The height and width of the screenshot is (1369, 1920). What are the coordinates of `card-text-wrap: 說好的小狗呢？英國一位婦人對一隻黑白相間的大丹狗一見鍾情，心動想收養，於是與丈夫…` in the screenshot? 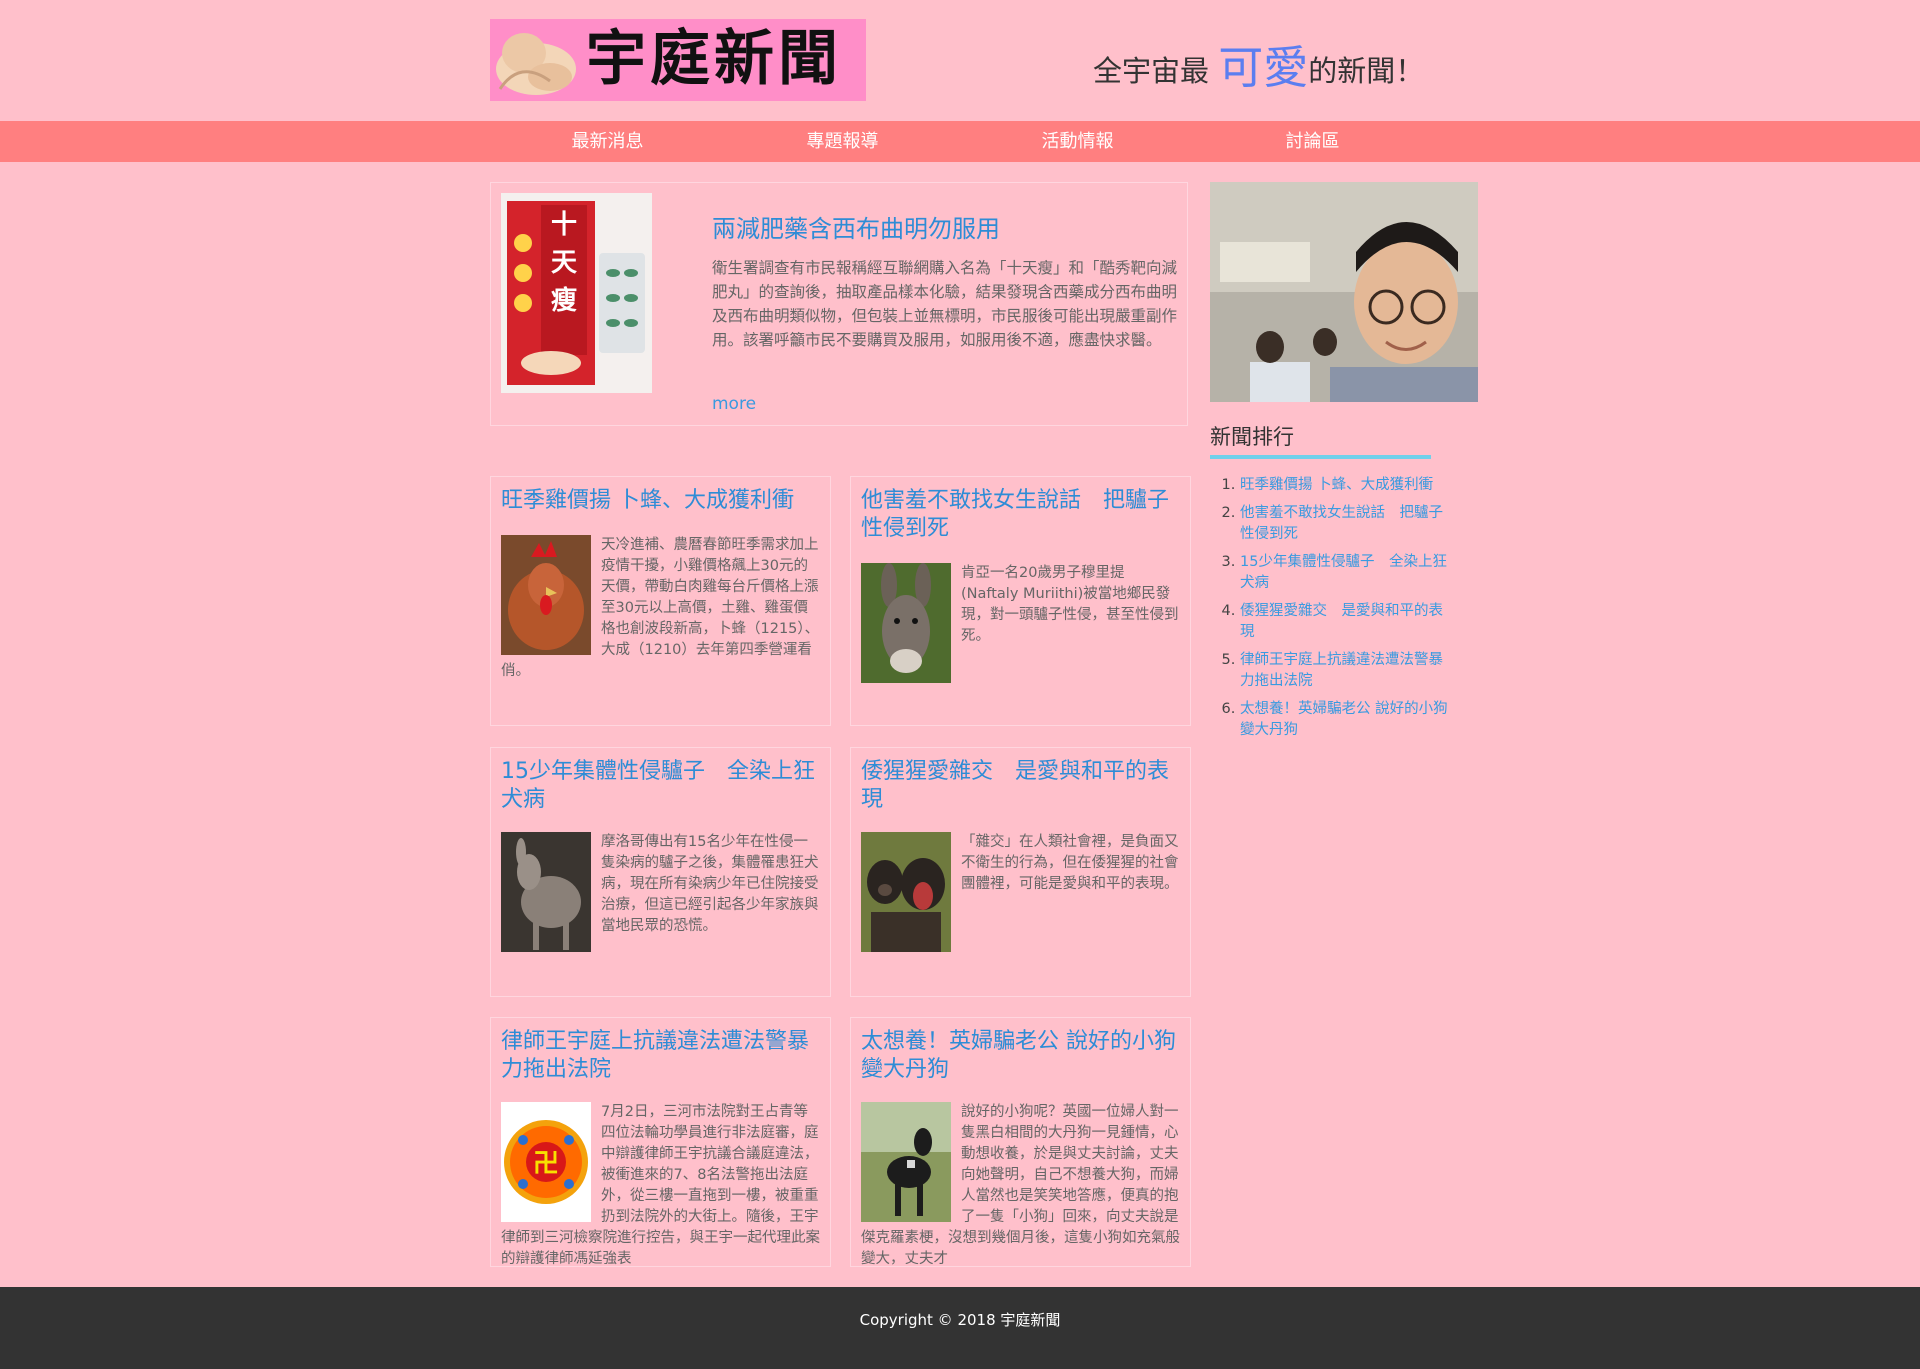 It's located at (1020, 1184).